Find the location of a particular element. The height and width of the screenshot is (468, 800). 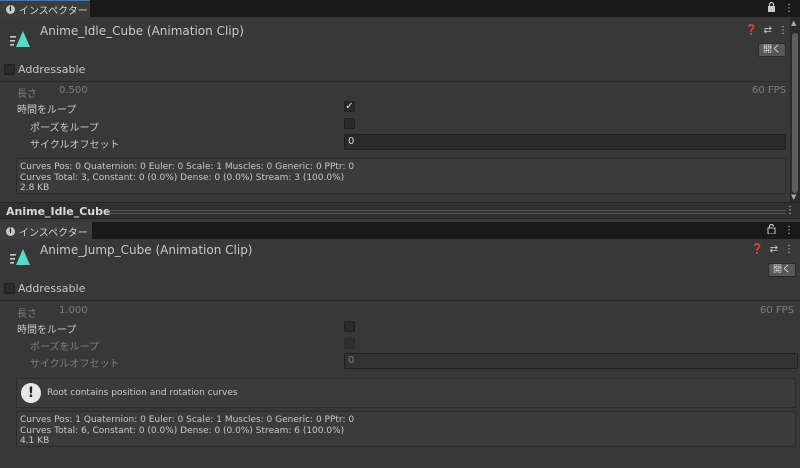

preview-title: Anime_Idle_Cube is located at coordinates (58, 211).